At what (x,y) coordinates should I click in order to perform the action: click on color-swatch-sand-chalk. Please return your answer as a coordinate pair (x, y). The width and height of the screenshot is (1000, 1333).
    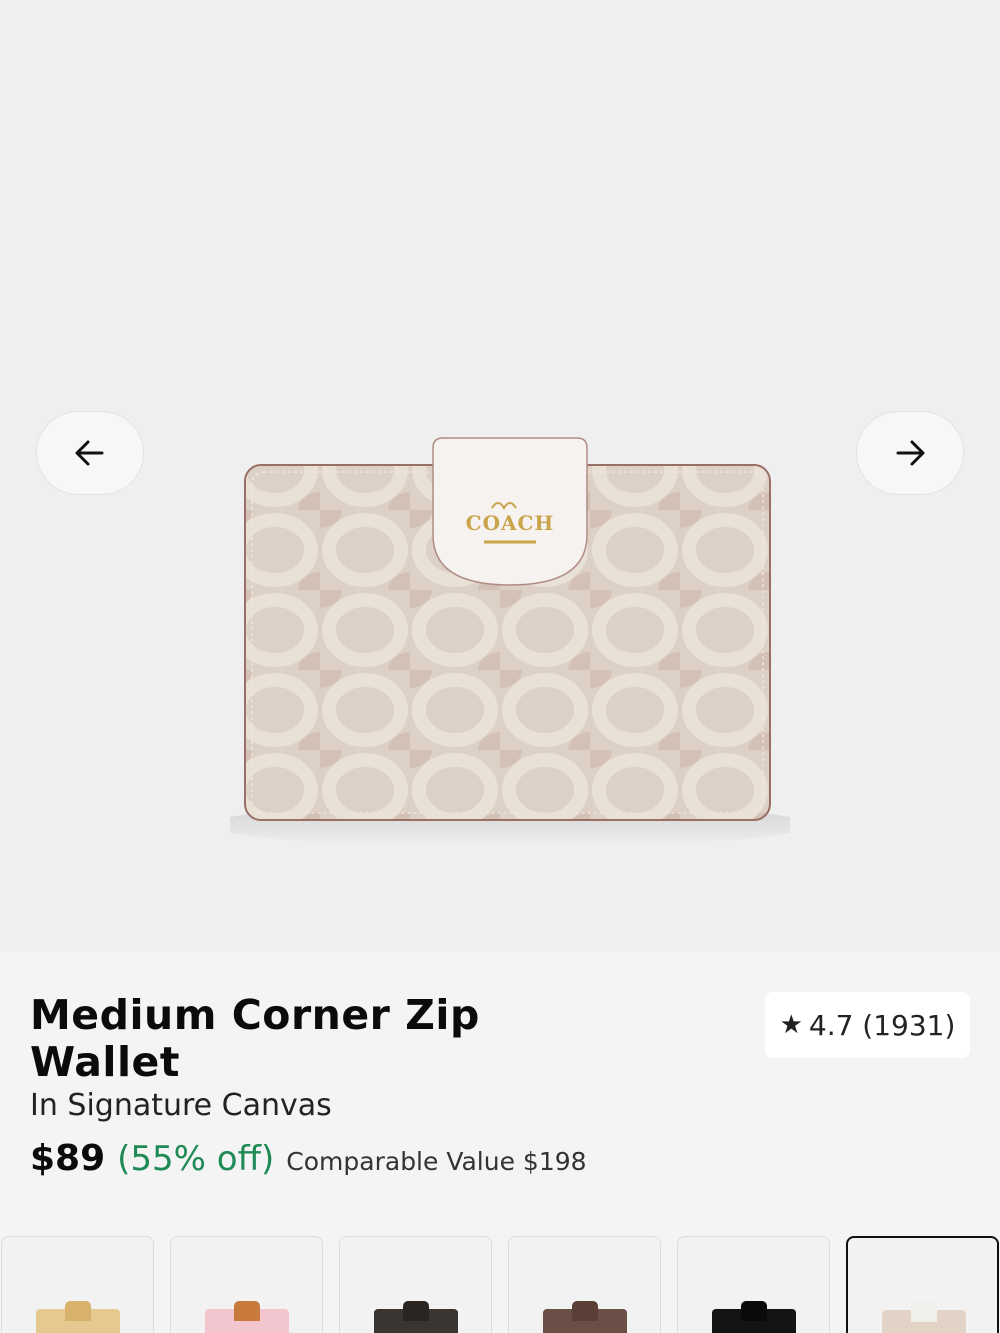
    Looking at the image, I should click on (922, 1284).